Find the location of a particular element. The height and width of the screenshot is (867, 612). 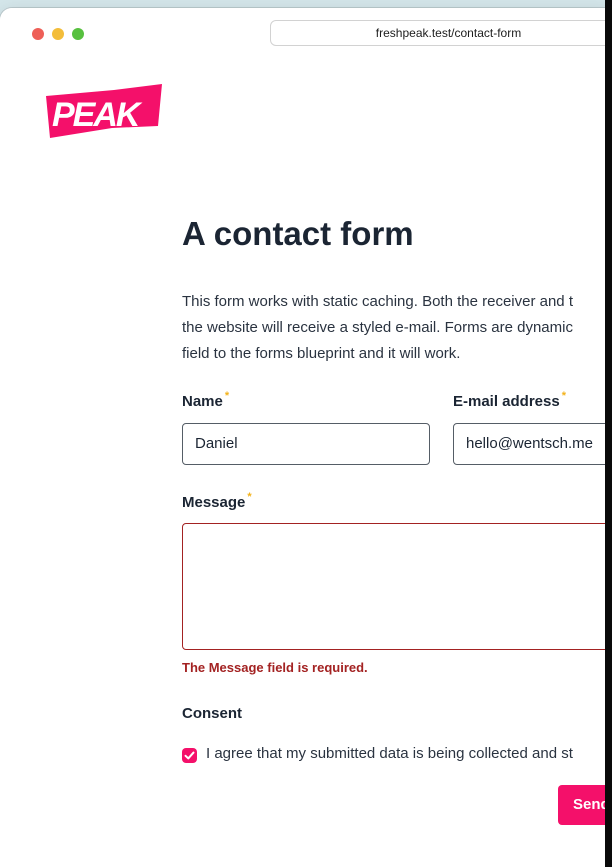

close-window-button is located at coordinates (38, 34).